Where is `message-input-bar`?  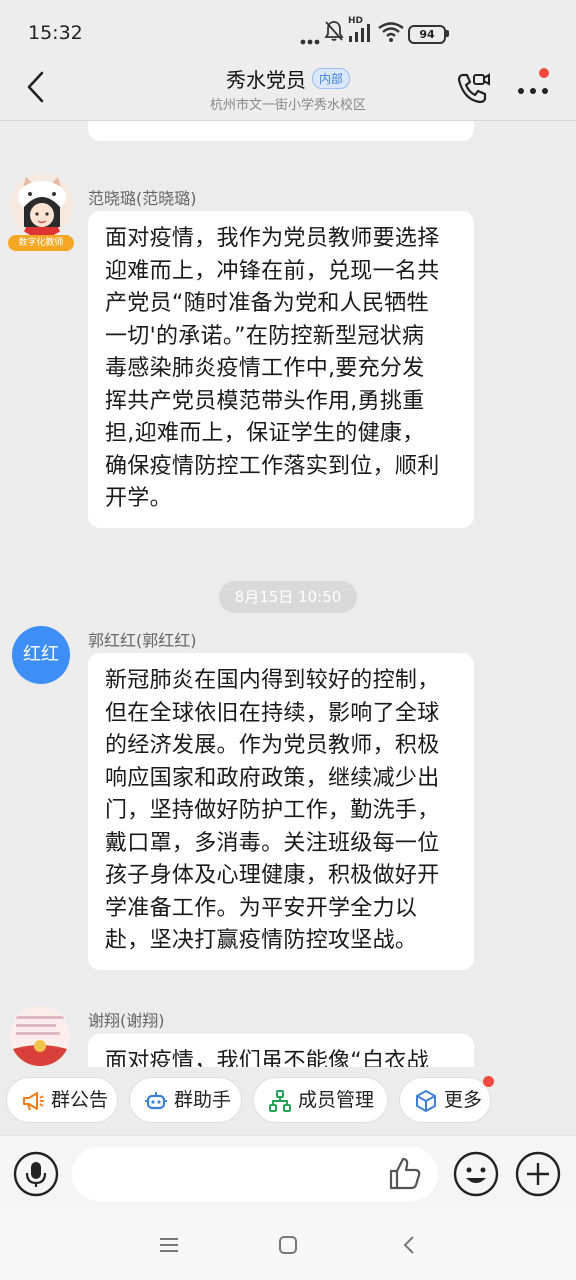 message-input-bar is located at coordinates (288, 1173).